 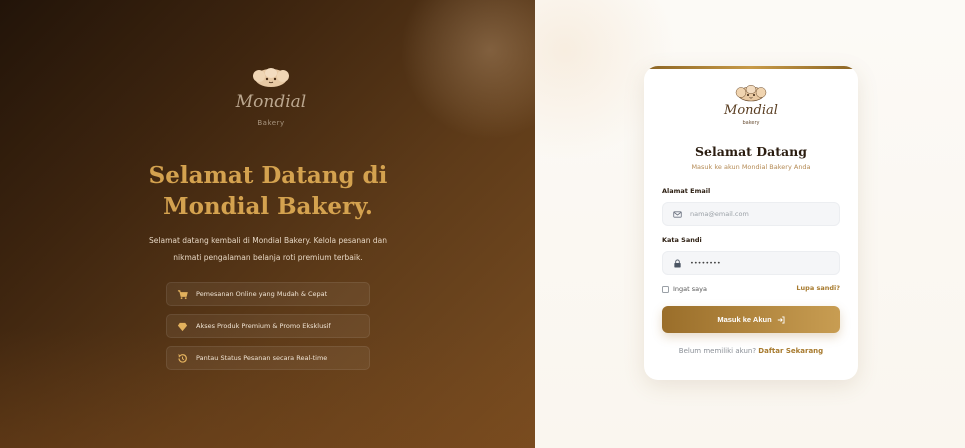 I want to click on password-field-wrapper, so click(x=751, y=263).